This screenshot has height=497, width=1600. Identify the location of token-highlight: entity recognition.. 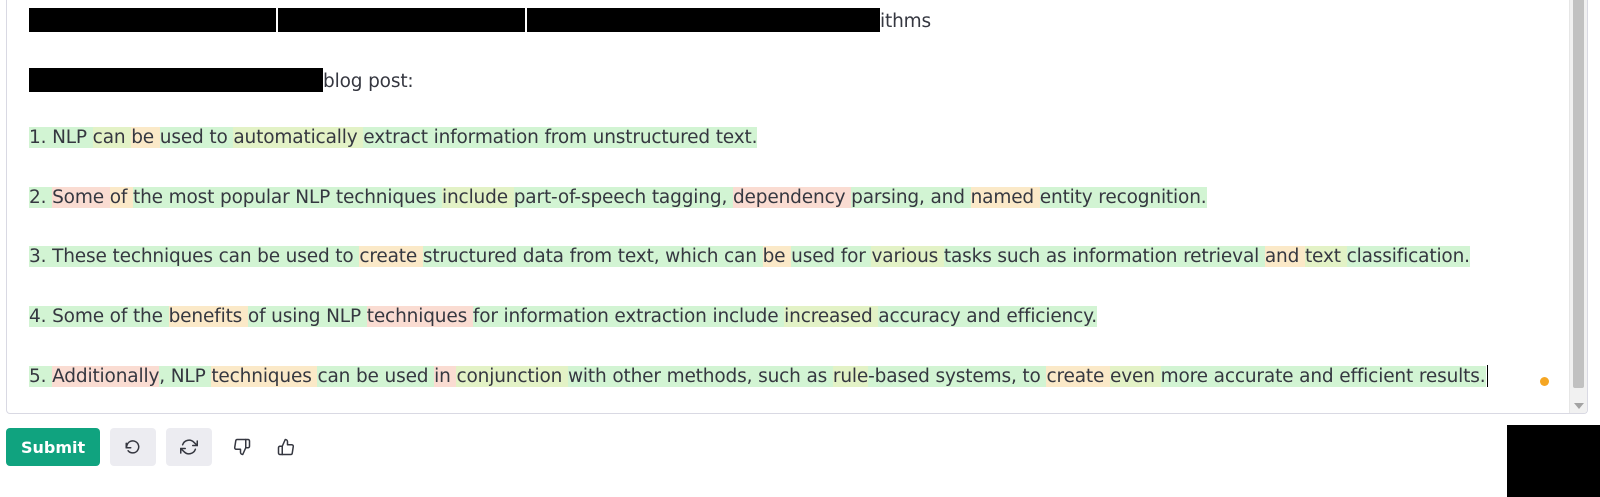
(1123, 197).